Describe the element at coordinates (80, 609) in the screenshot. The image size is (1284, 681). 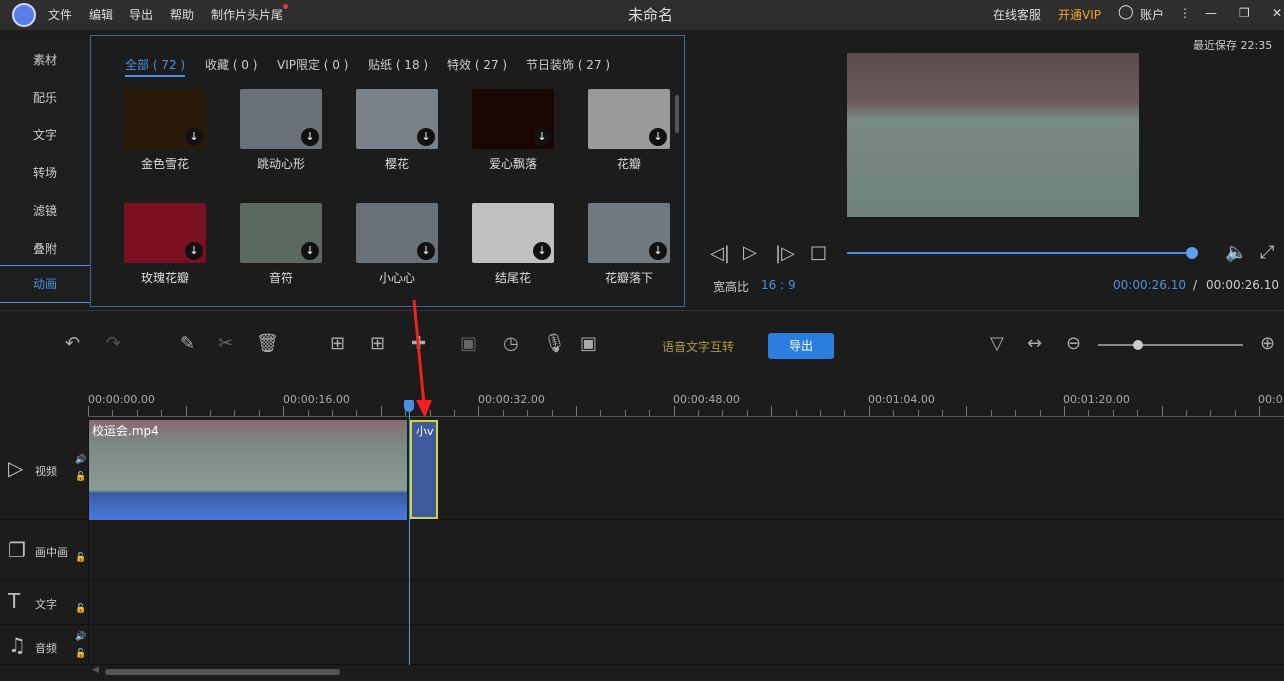
I see `text-lock-icon: 🔓` at that location.